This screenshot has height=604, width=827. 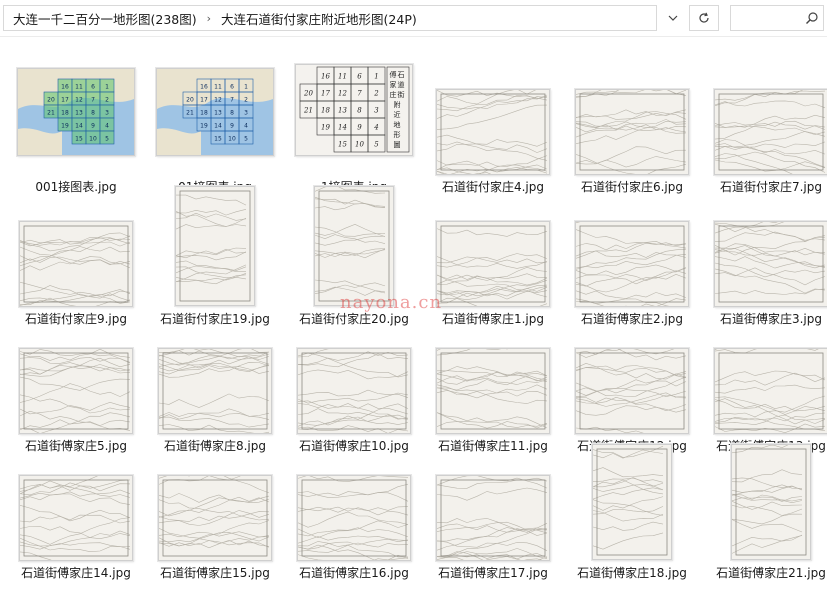 I want to click on file-item: 石道街傅家庄2.jpg, so click(x=632, y=257).